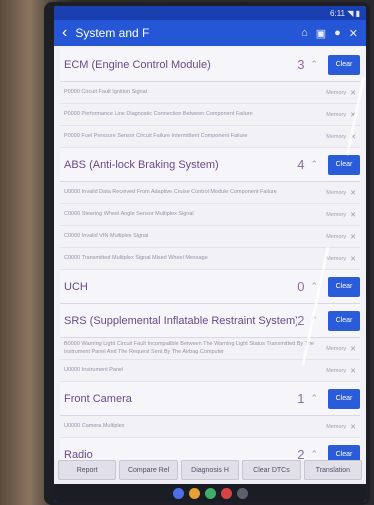 Image resolution: width=374 pixels, height=505 pixels. What do you see at coordinates (112, 33) in the screenshot?
I see `page-title: System and F` at bounding box center [112, 33].